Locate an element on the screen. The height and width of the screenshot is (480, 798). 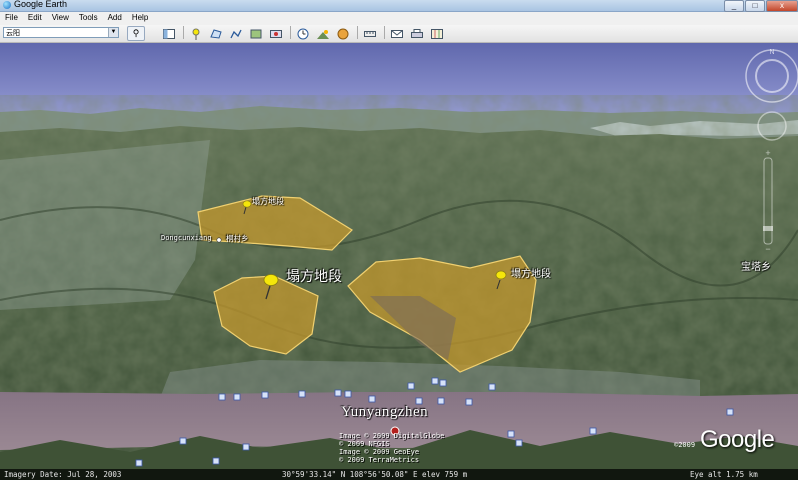
chevron-down-icon: ▼ is located at coordinates (113, 32).